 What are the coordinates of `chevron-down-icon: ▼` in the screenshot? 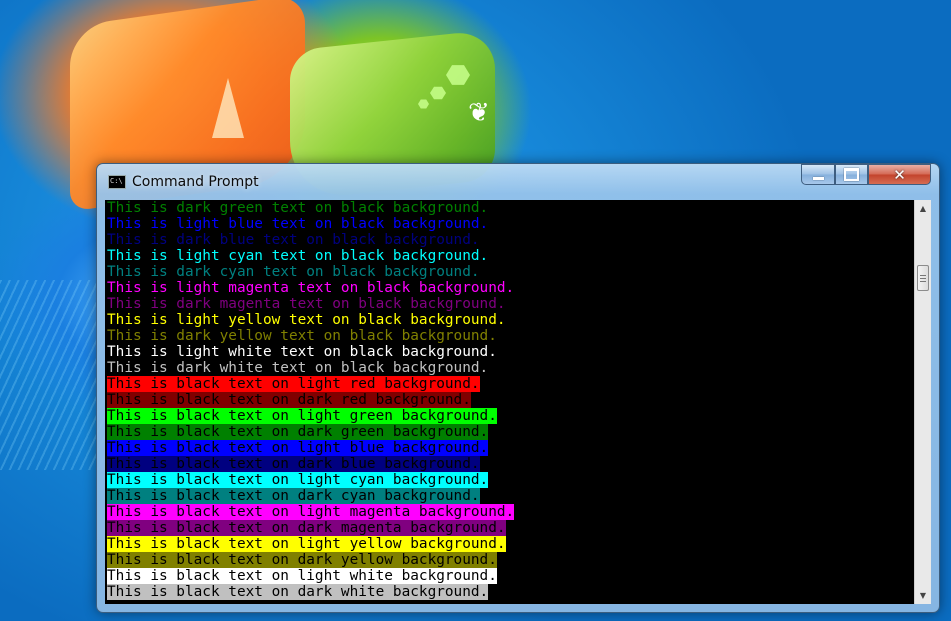 It's located at (923, 595).